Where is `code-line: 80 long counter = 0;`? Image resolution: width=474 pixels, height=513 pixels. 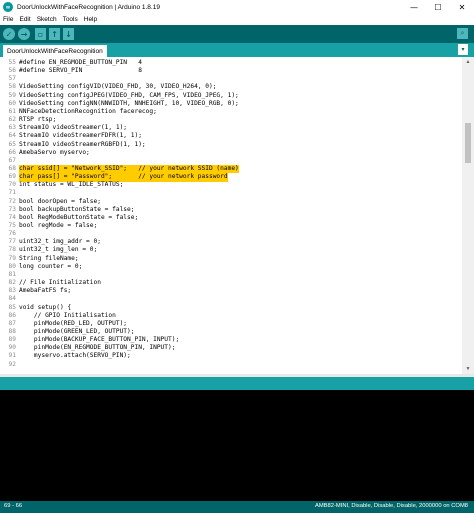 code-line: 80 long counter = 0; is located at coordinates (231, 267).